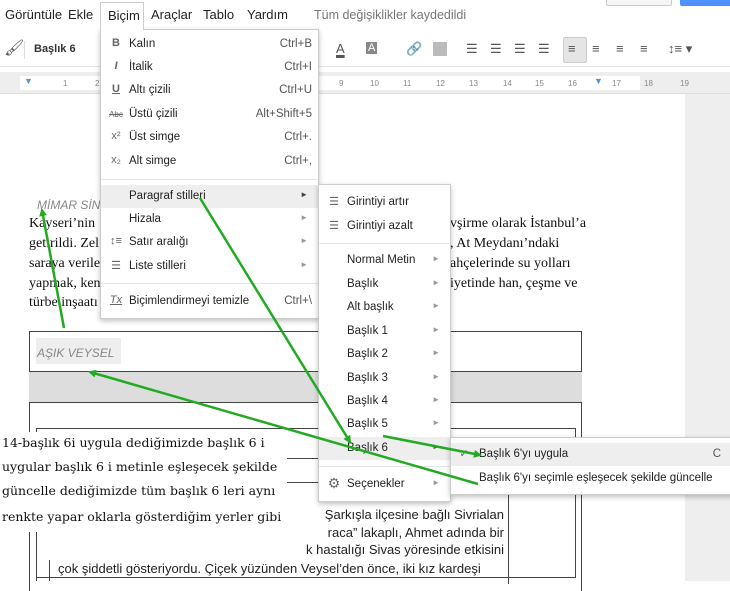 The width and height of the screenshot is (730, 591). Describe the element at coordinates (598, 81) in the screenshot. I see `right-indent-marker-icon: ▼` at that location.